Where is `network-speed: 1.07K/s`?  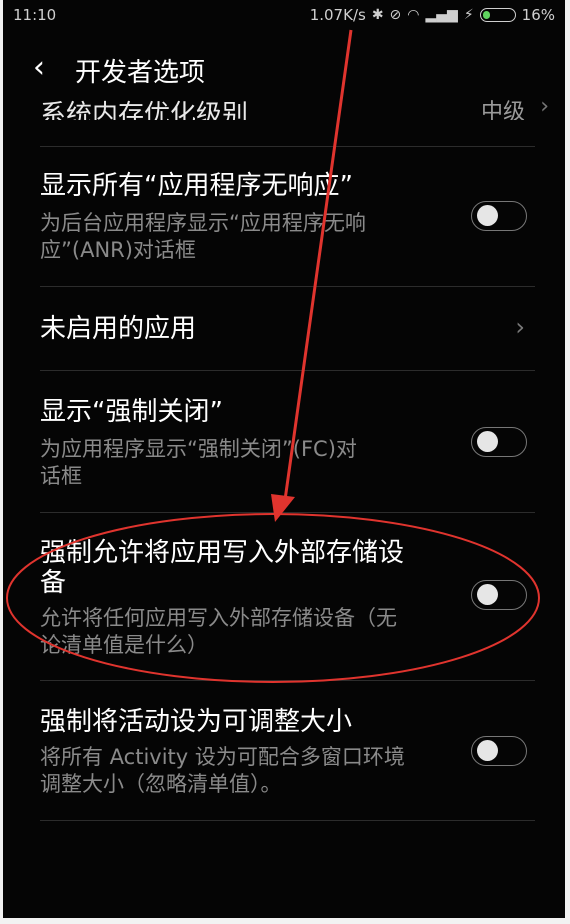 network-speed: 1.07K/s is located at coordinates (337, 15).